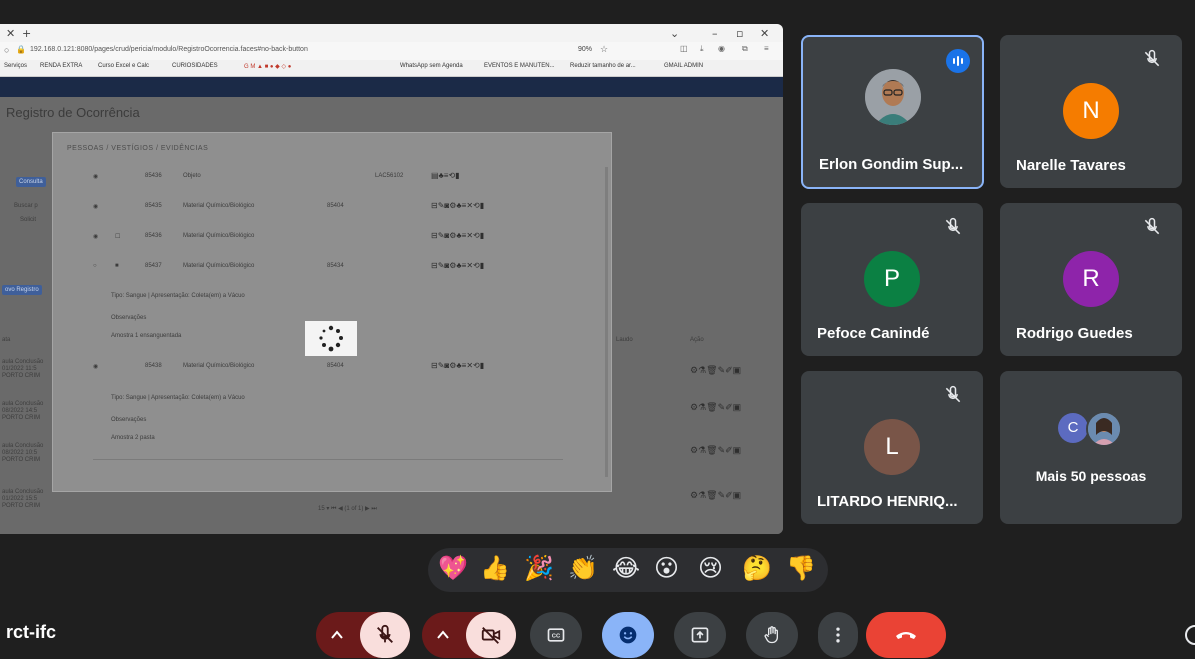 The image size is (1195, 659). I want to click on reload-icon: ○, so click(6, 50).